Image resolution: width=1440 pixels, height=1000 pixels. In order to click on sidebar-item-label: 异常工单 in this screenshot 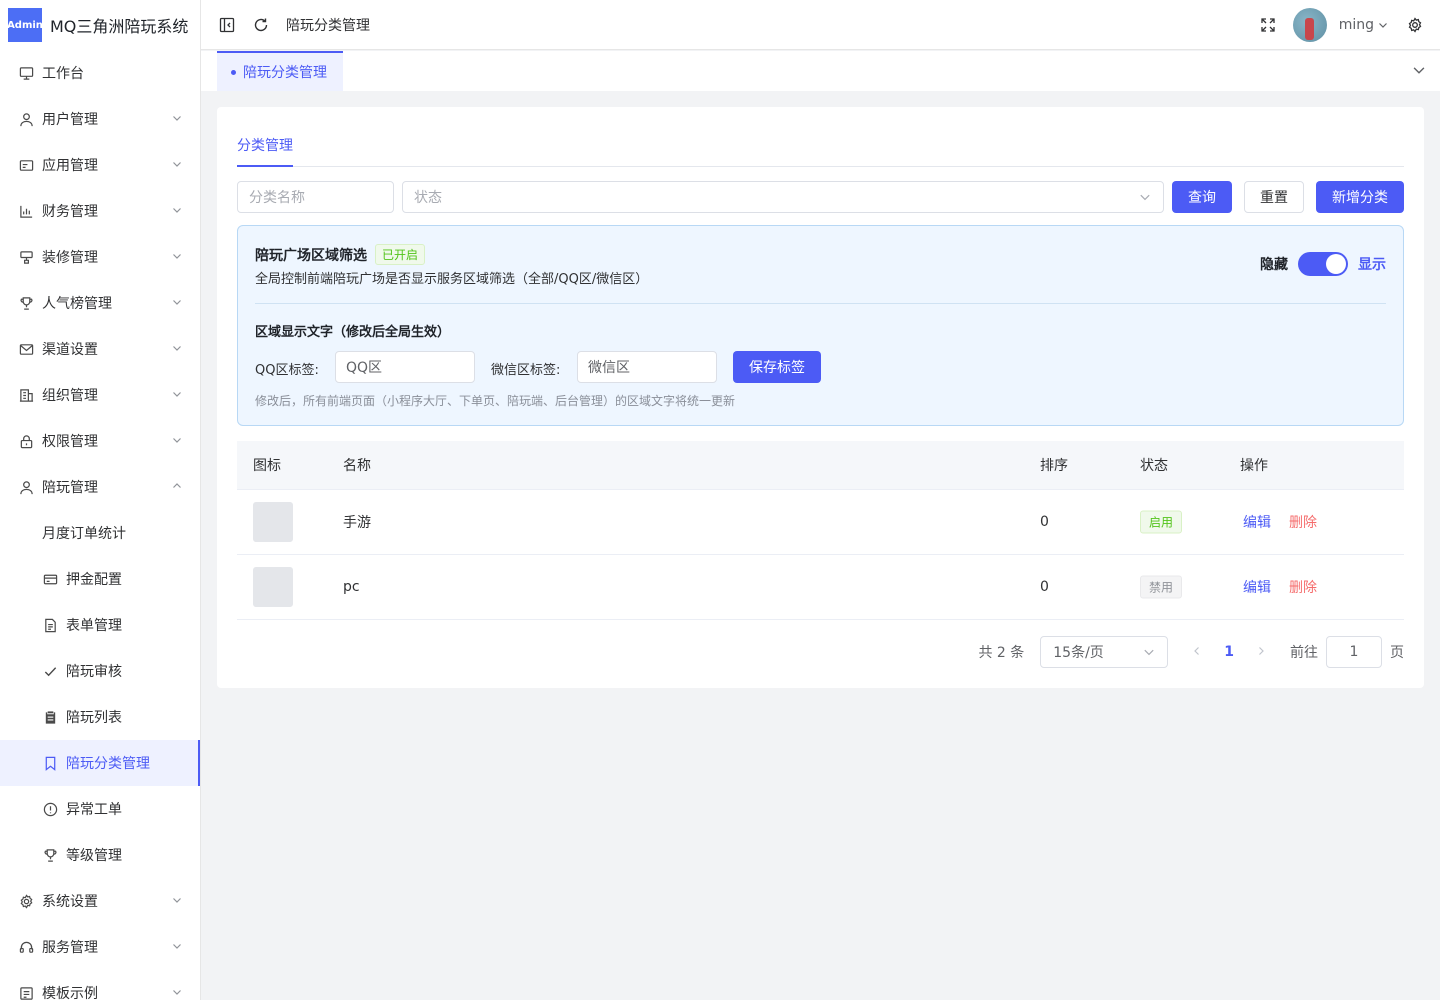, I will do `click(94, 810)`.